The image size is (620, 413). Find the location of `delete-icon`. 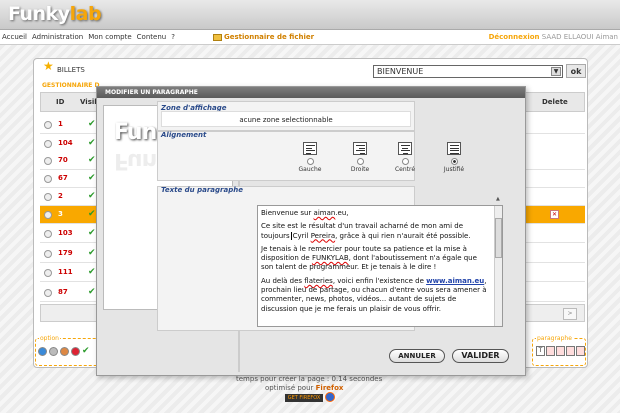

delete-icon is located at coordinates (75, 351).